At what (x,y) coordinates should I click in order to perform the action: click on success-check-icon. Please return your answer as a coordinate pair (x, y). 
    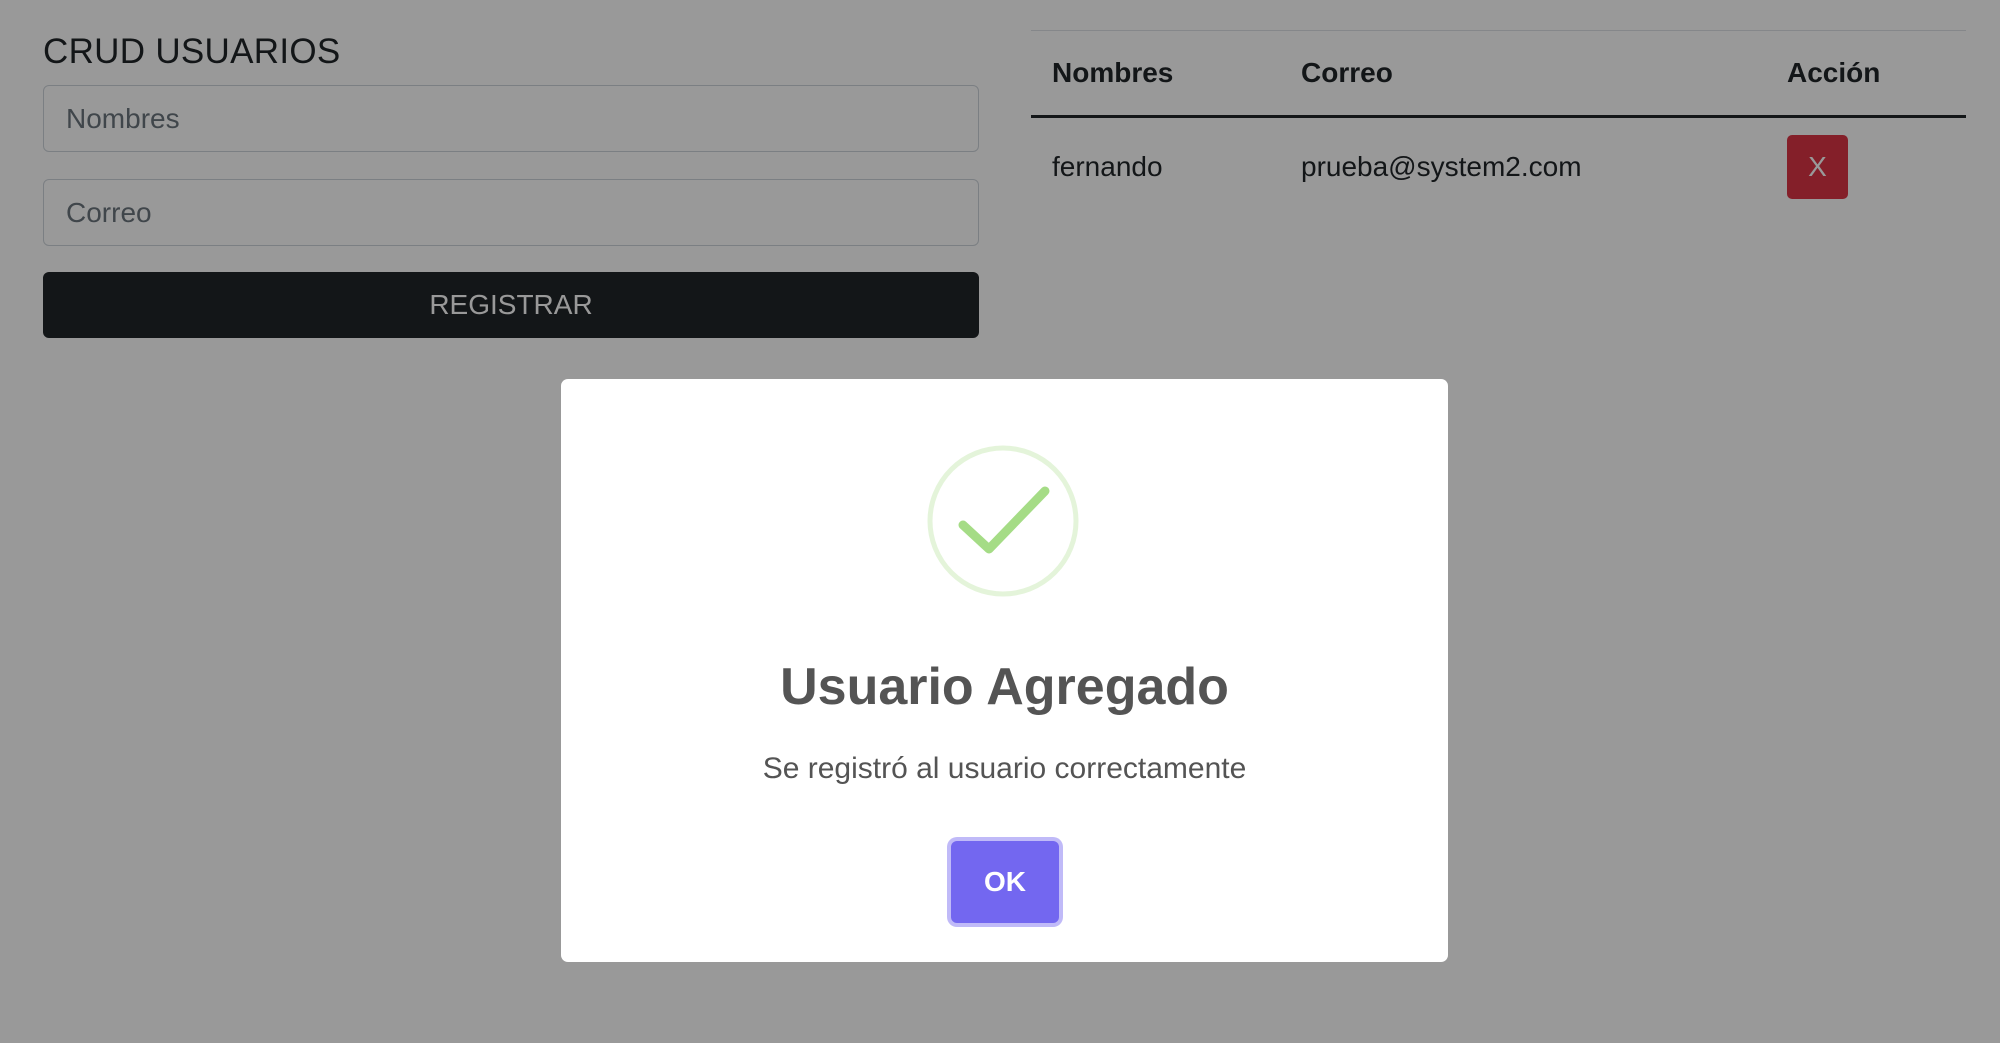
    Looking at the image, I should click on (1003, 521).